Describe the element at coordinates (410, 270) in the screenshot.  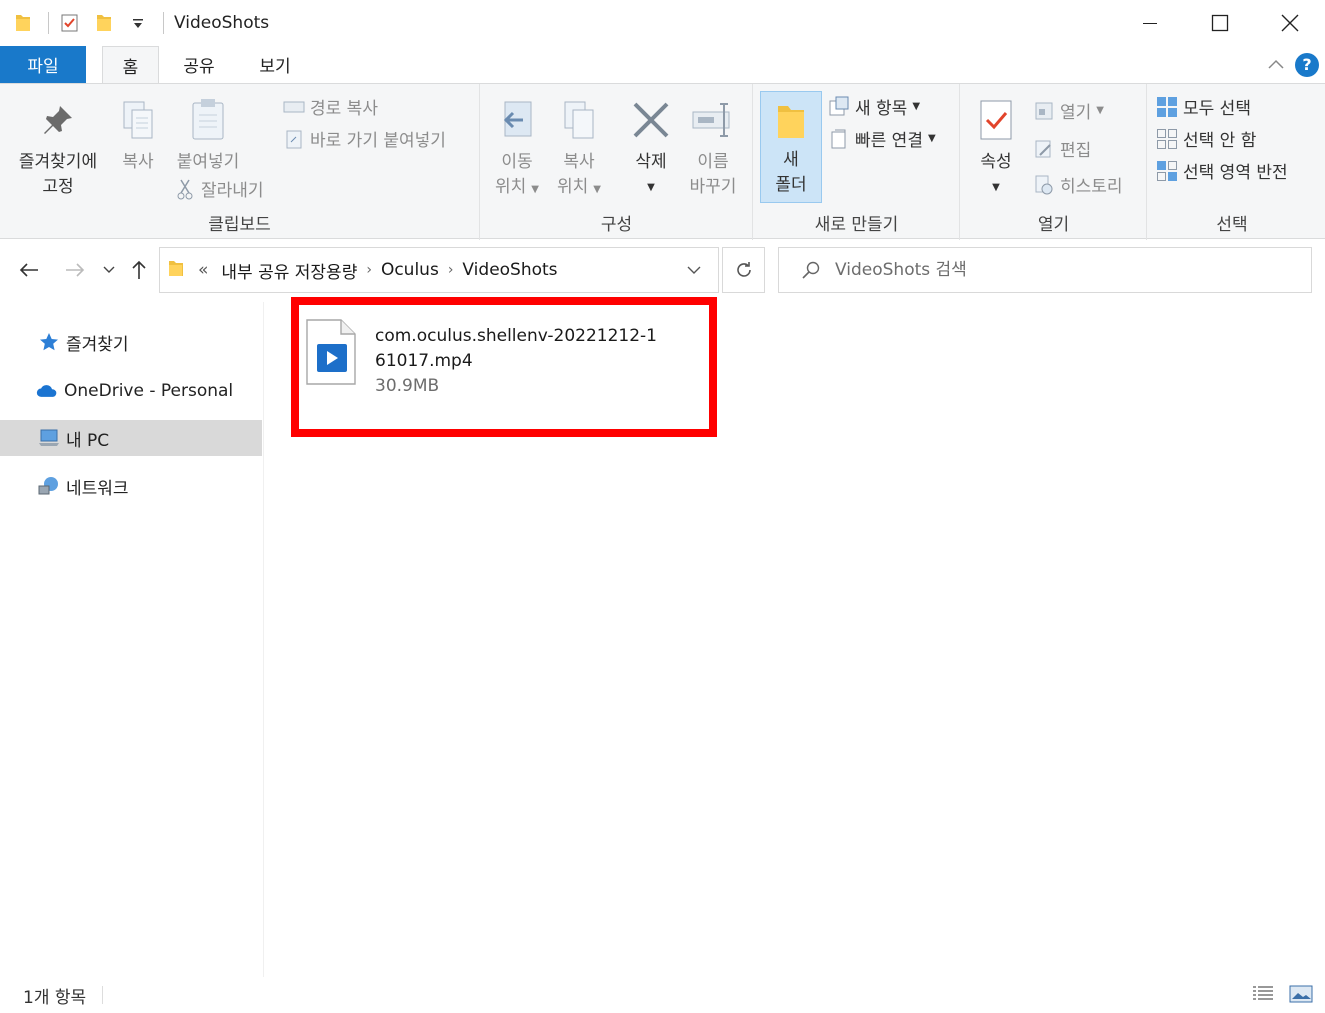
I see `breadcrumb-oculus: Oculus` at that location.